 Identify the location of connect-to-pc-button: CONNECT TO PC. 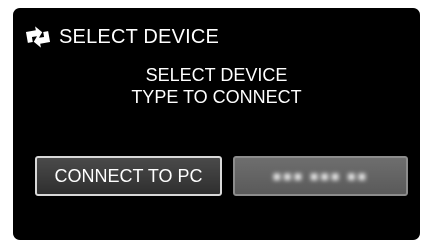
(128, 176).